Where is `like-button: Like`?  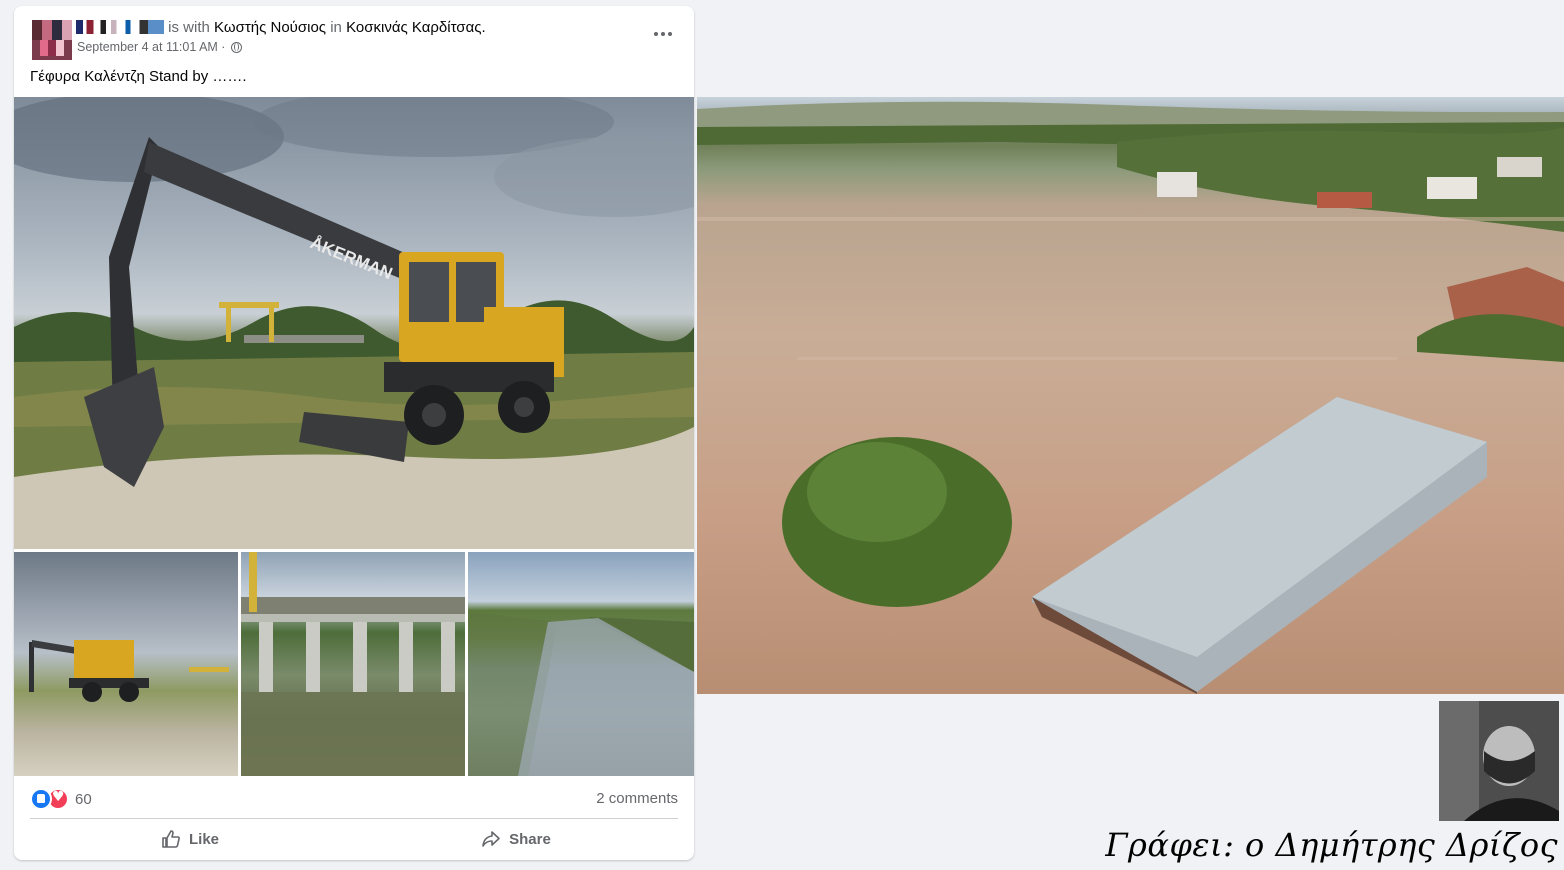 like-button: Like is located at coordinates (190, 839).